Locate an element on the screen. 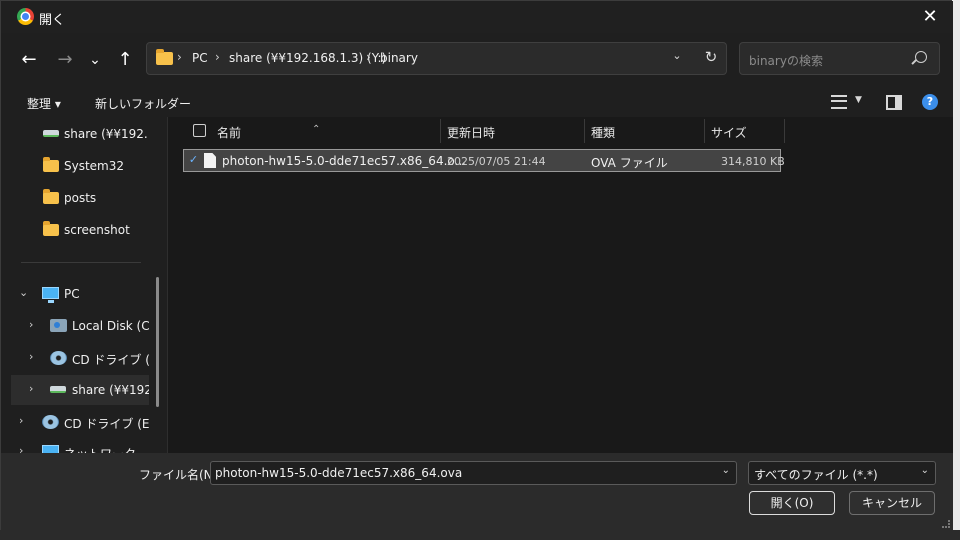 This screenshot has width=960, height=540. breadcrumb-share: share (¥¥192.168.1.3) (Y:) is located at coordinates (307, 58).